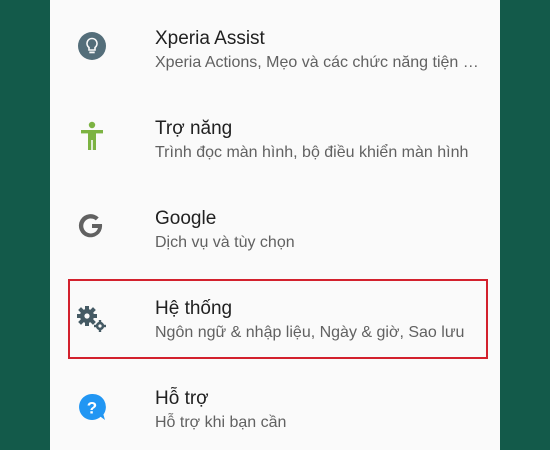 The width and height of the screenshot is (550, 450). What do you see at coordinates (92, 319) in the screenshot?
I see `gears-icon` at bounding box center [92, 319].